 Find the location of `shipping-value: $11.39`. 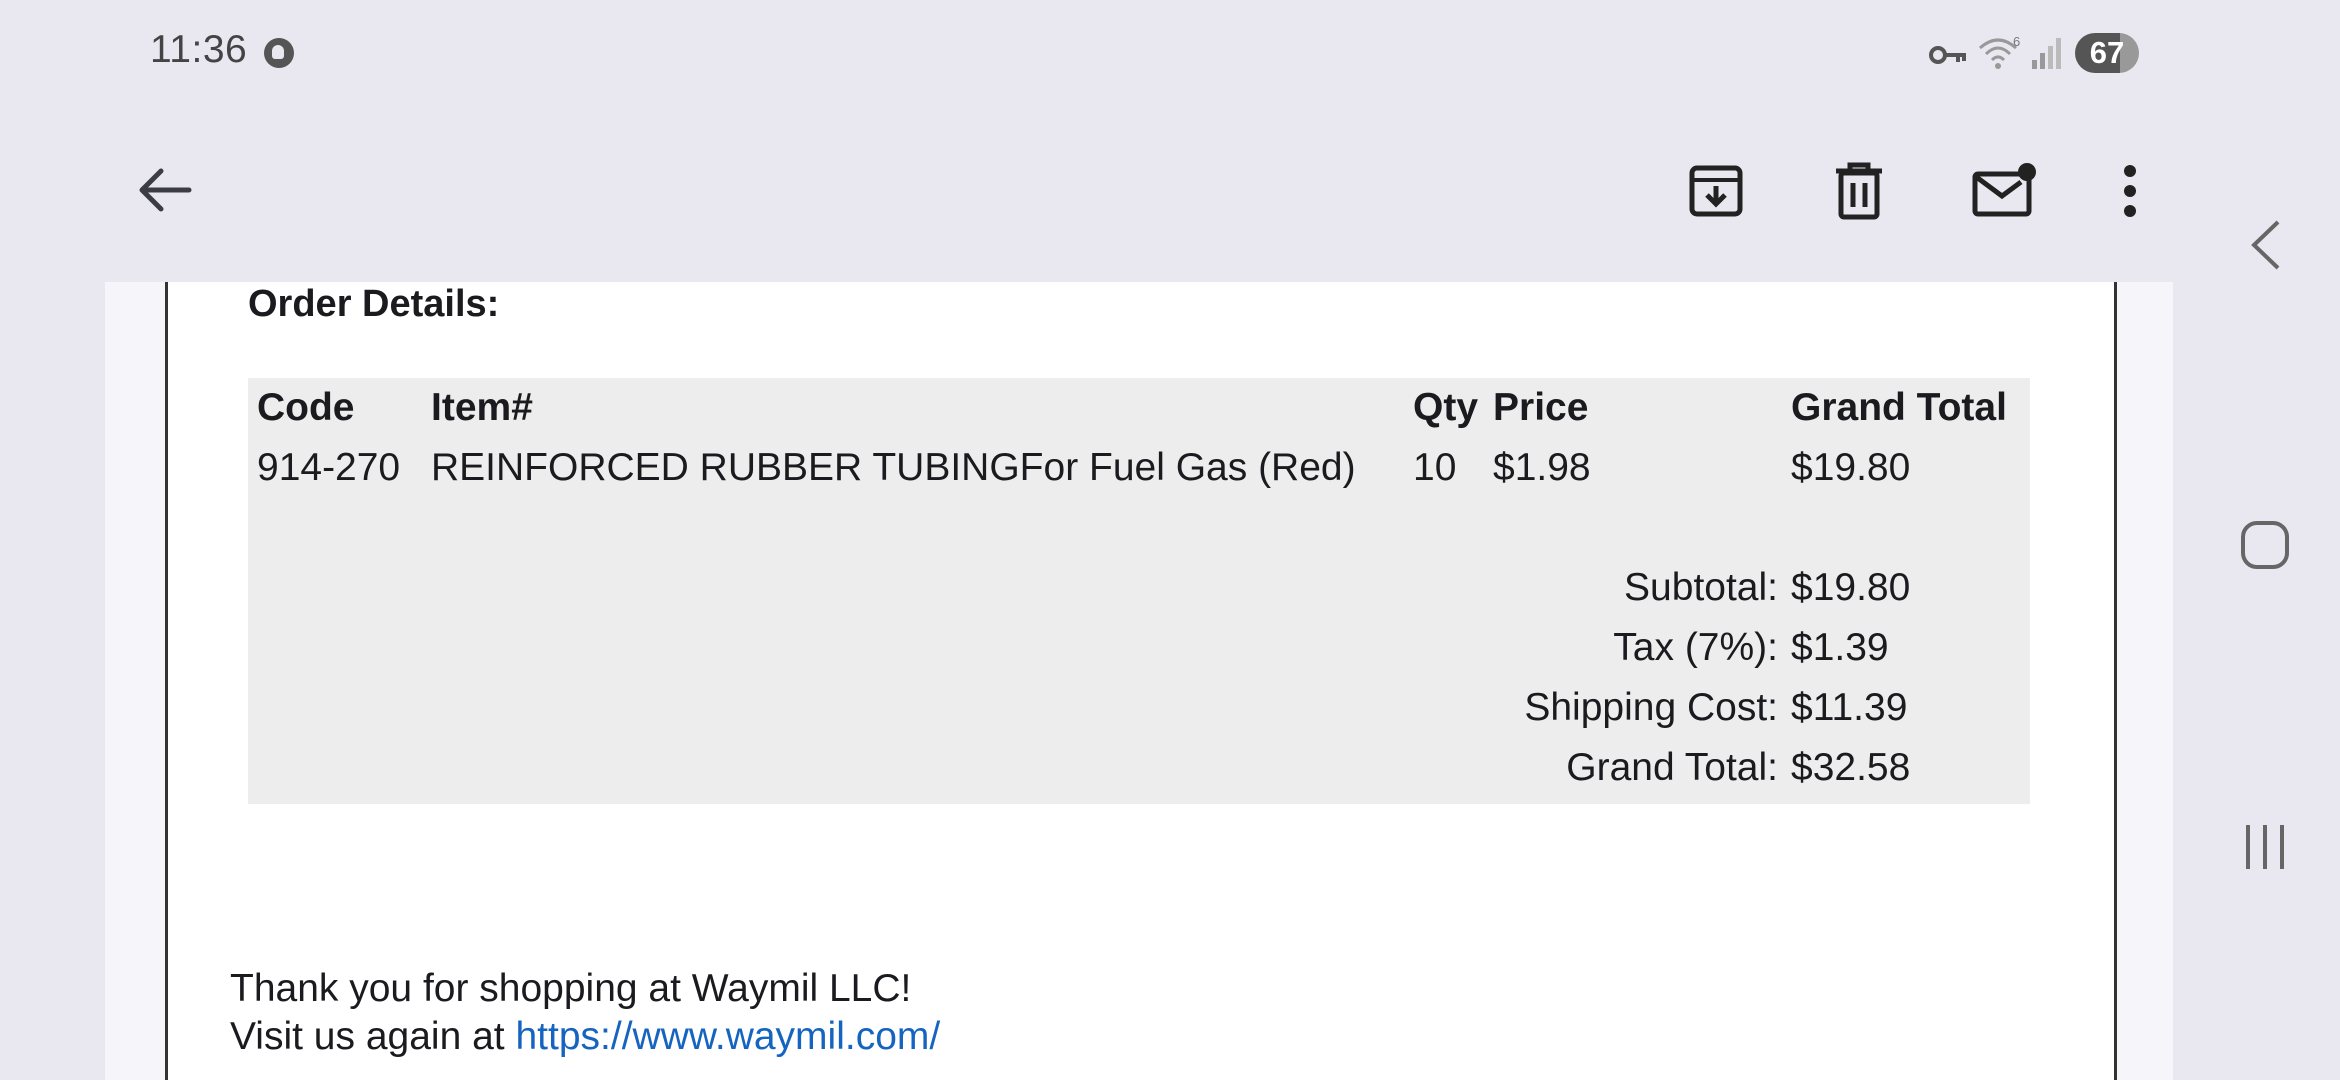

shipping-value: $11.39 is located at coordinates (1849, 707).